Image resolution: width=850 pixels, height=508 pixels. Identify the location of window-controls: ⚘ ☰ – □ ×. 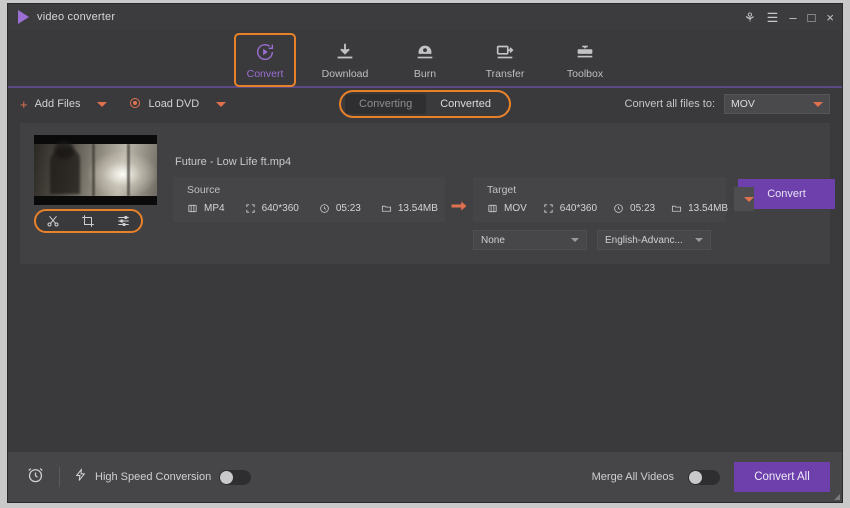
(789, 17).